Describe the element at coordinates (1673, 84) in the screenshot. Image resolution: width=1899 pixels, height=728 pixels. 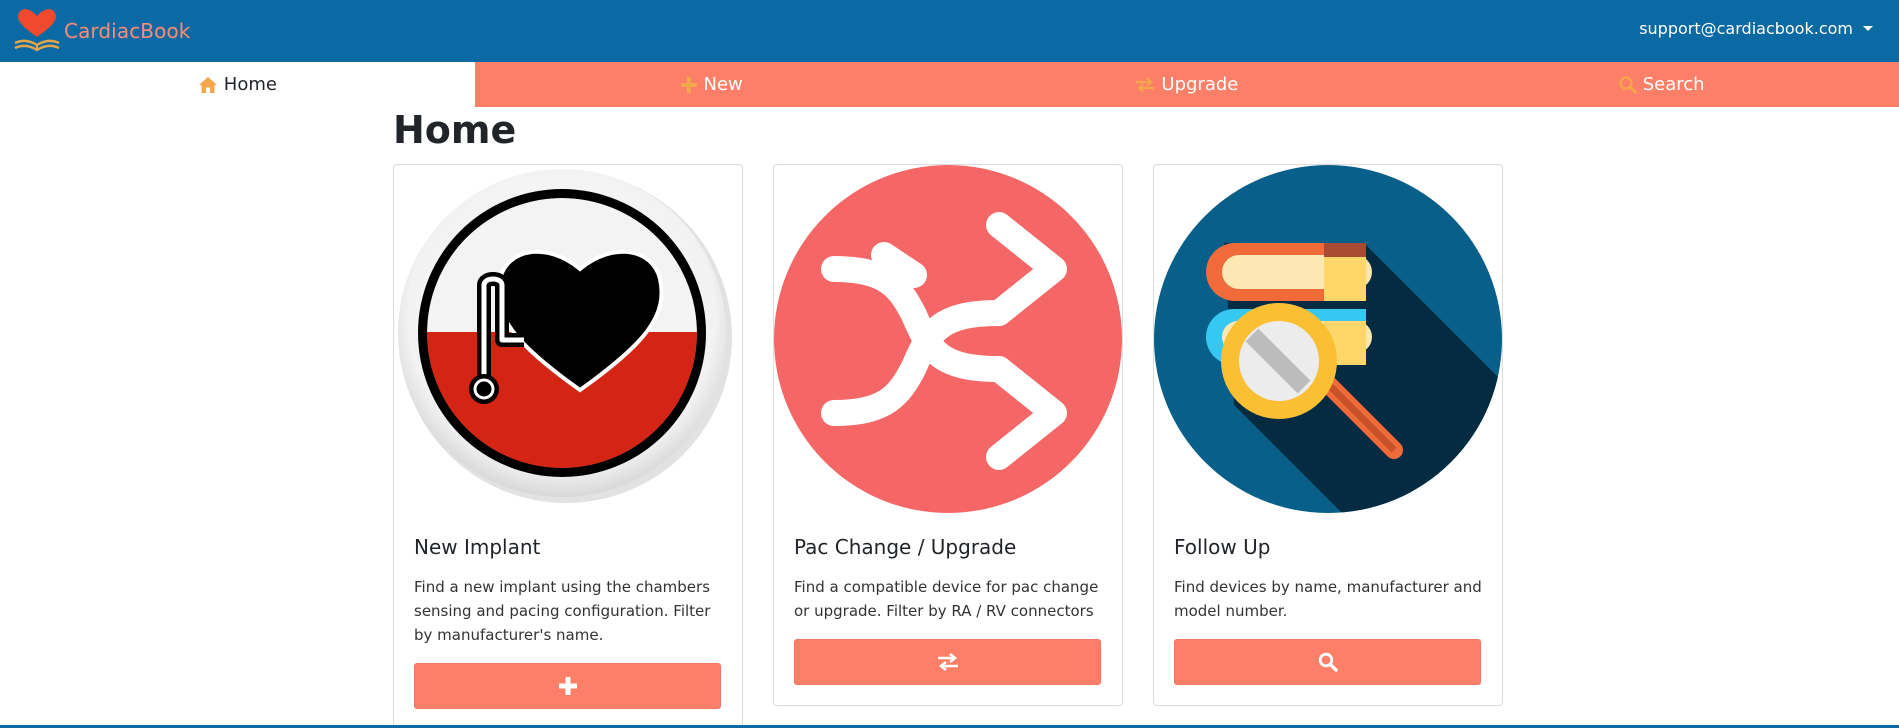
I see `tab-search-label: Search` at that location.